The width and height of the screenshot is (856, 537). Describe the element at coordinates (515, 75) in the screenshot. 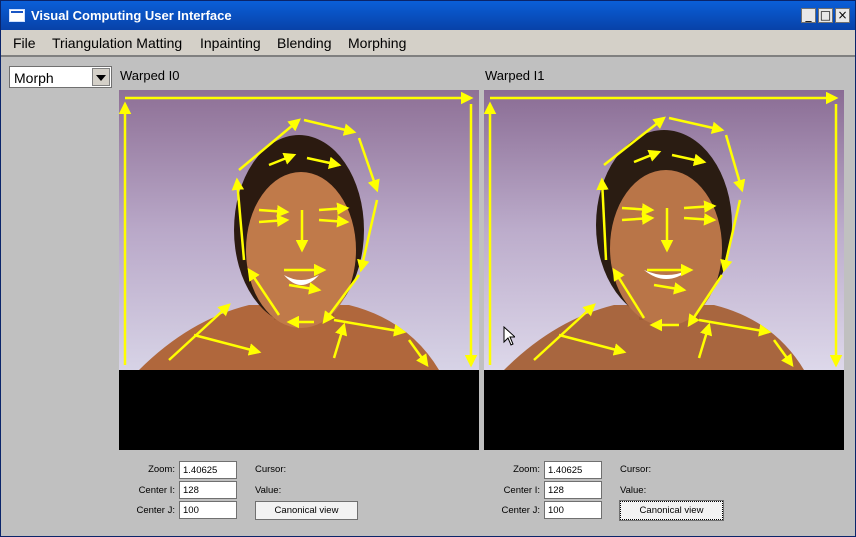

I see `panel-title-warped-i1: Warped I1` at that location.